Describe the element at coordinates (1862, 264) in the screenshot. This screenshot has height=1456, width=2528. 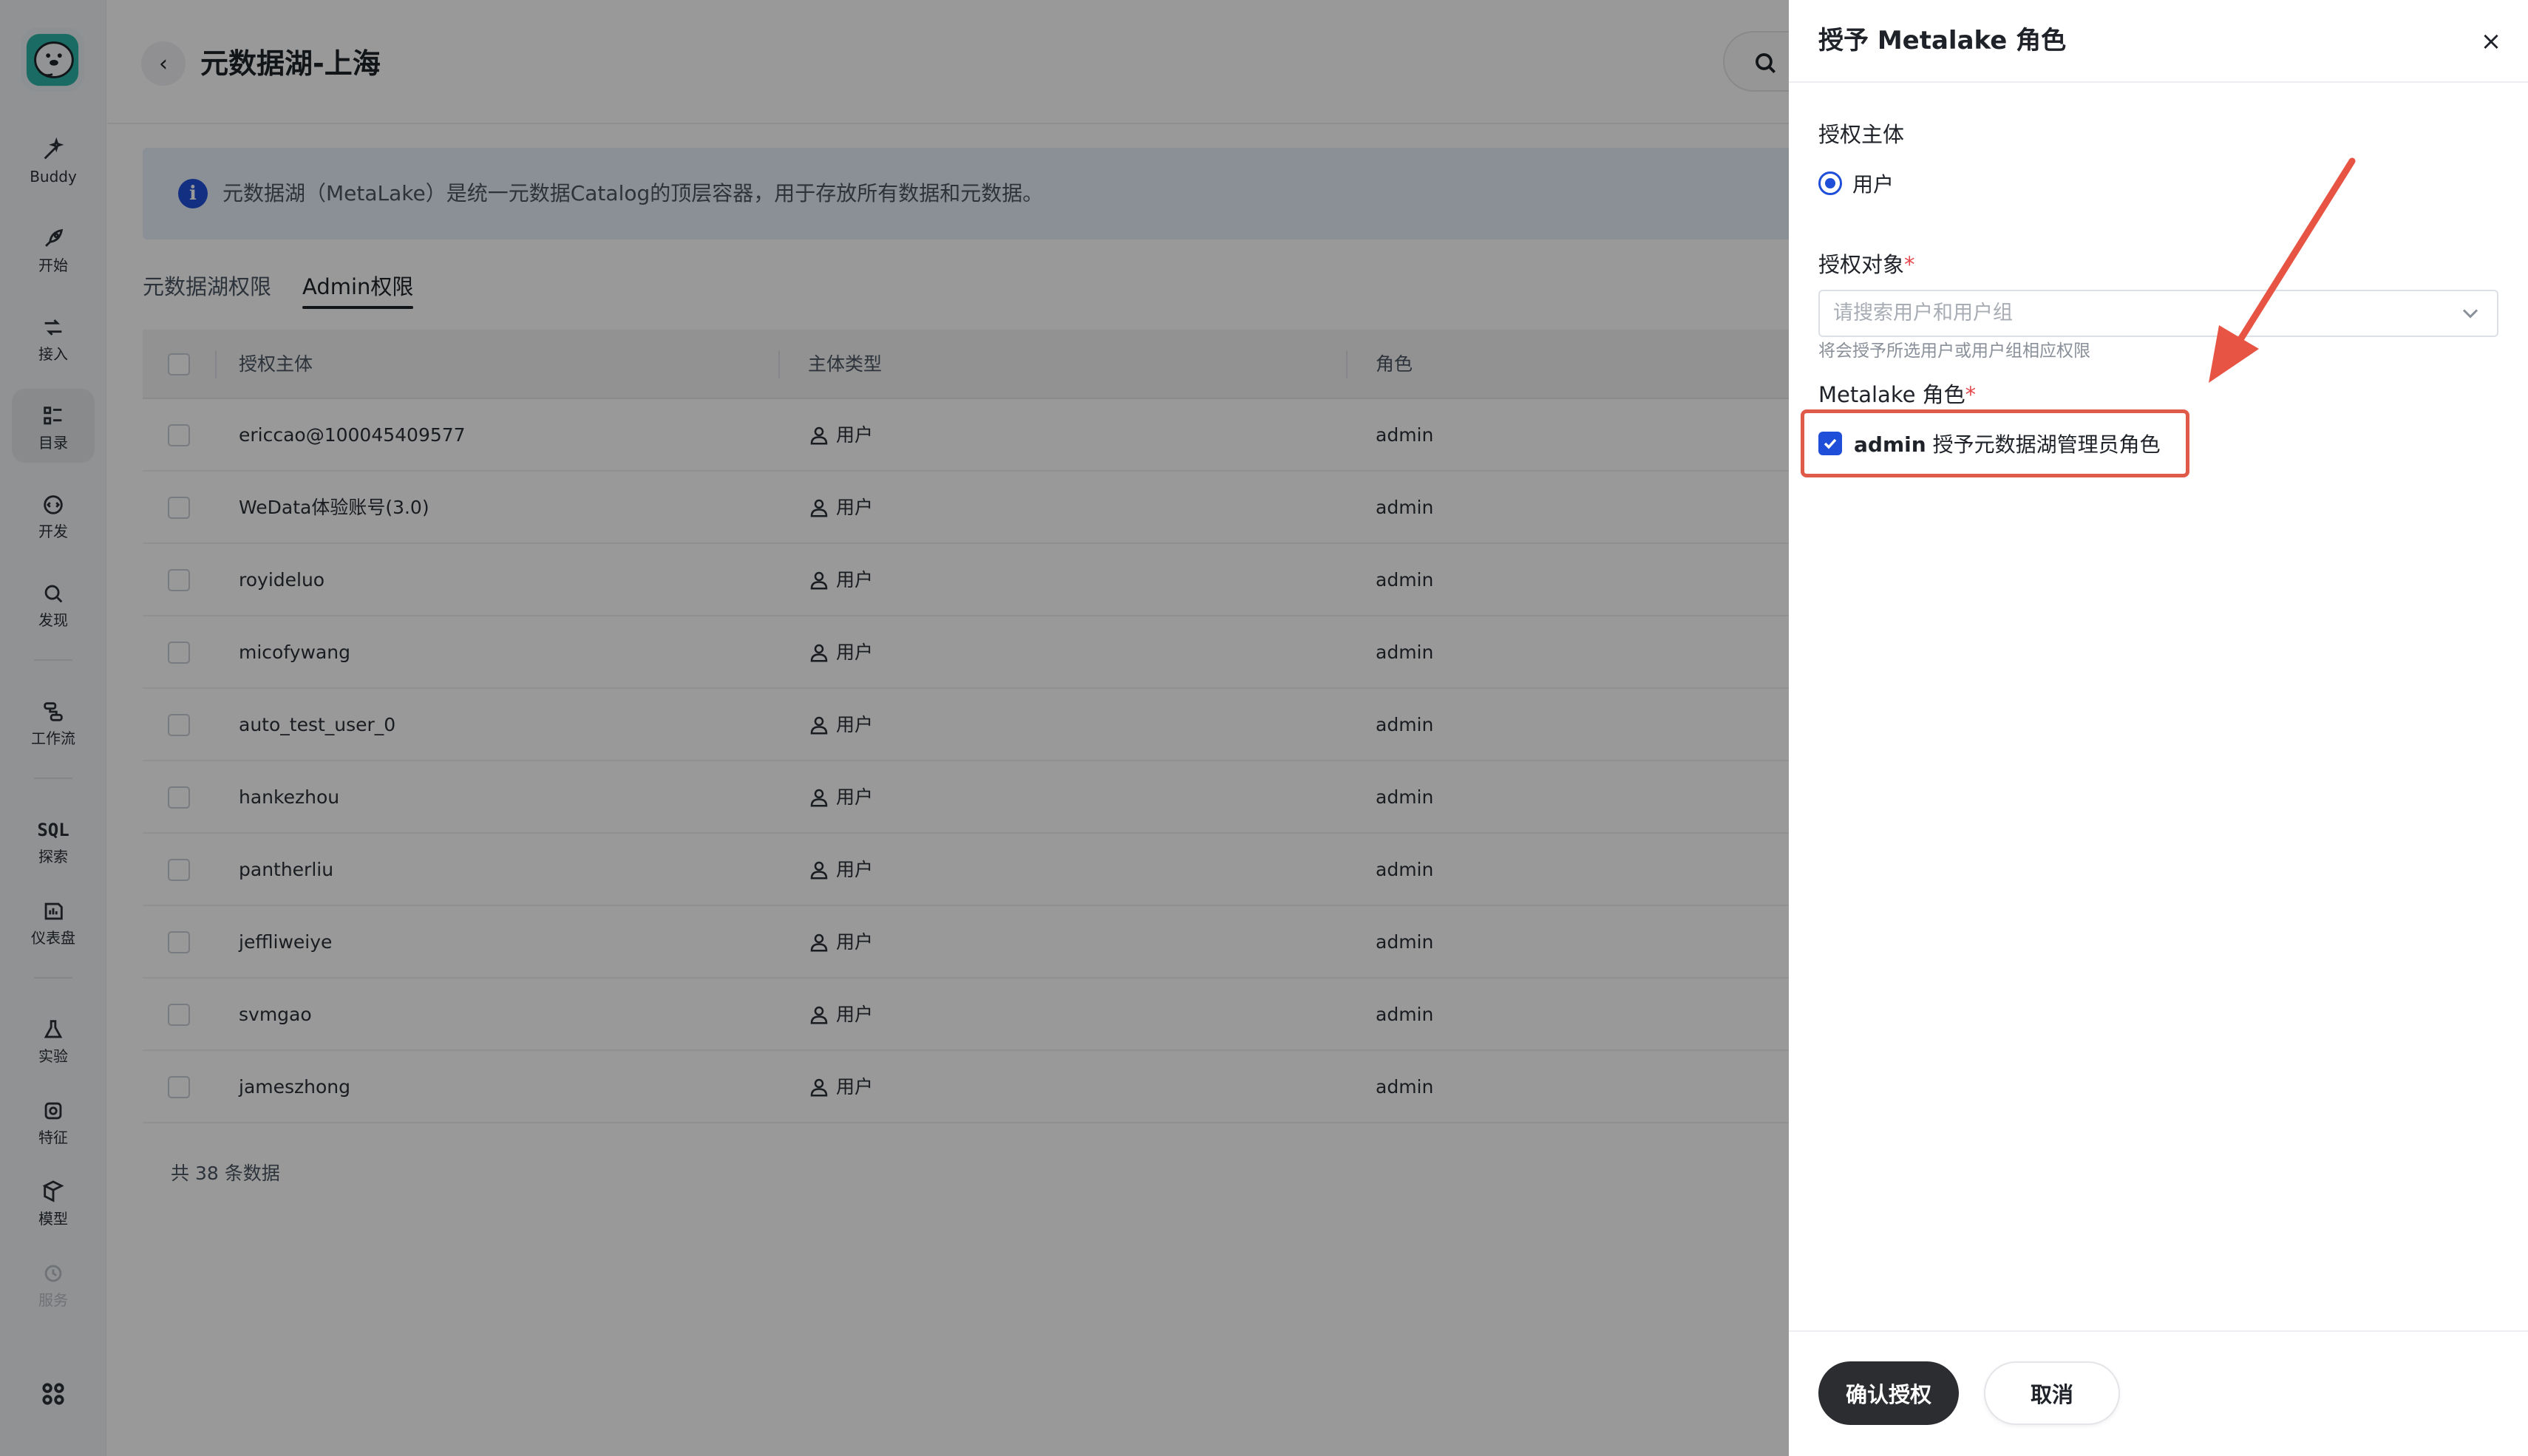
I see `target-label-text: 授权对象` at that location.